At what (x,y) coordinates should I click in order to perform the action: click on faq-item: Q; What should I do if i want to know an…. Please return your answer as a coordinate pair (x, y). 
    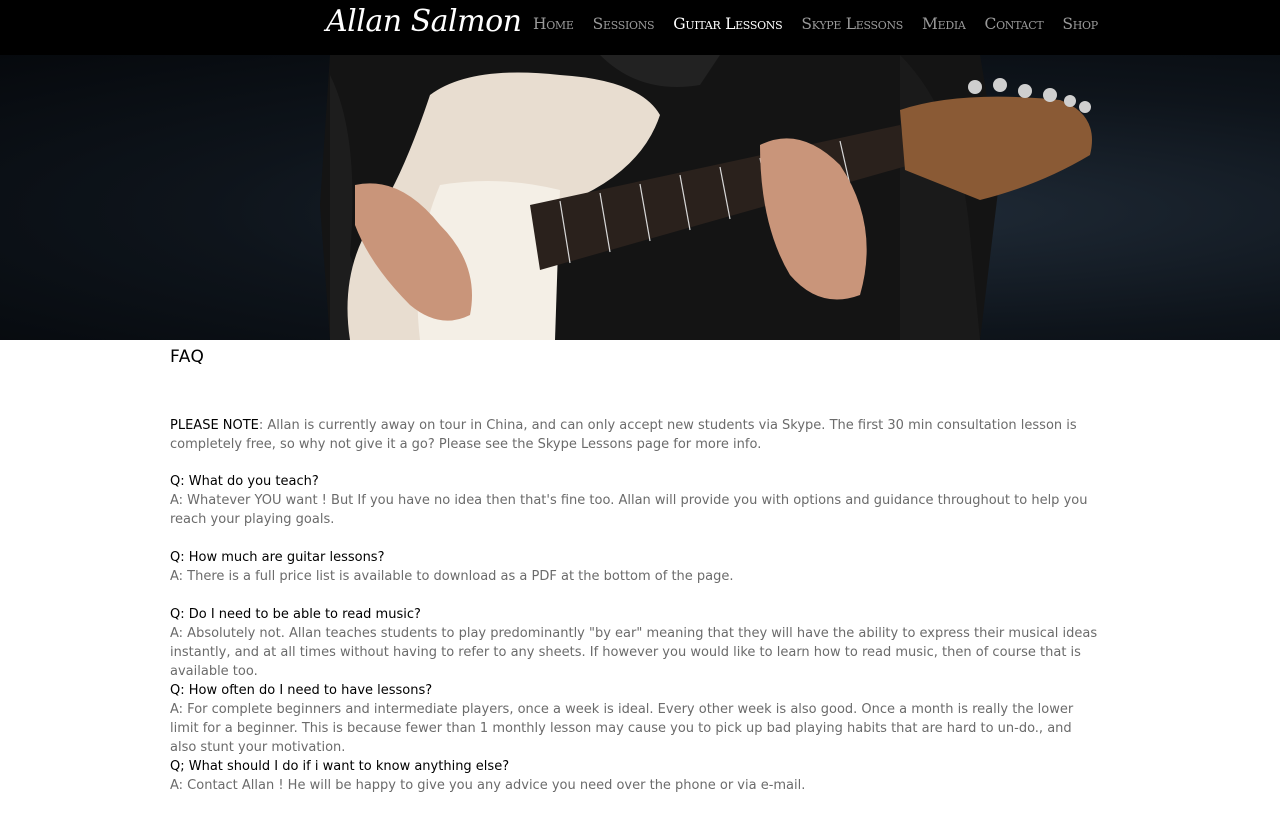
    Looking at the image, I should click on (635, 776).